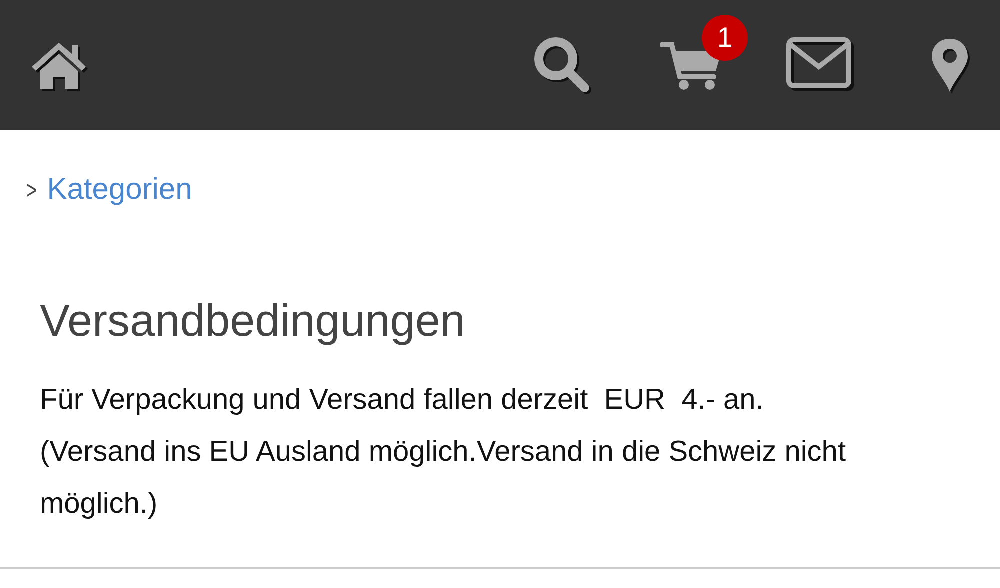 This screenshot has height=588, width=1000. Describe the element at coordinates (951, 66) in the screenshot. I see `location-pin-icon` at that location.